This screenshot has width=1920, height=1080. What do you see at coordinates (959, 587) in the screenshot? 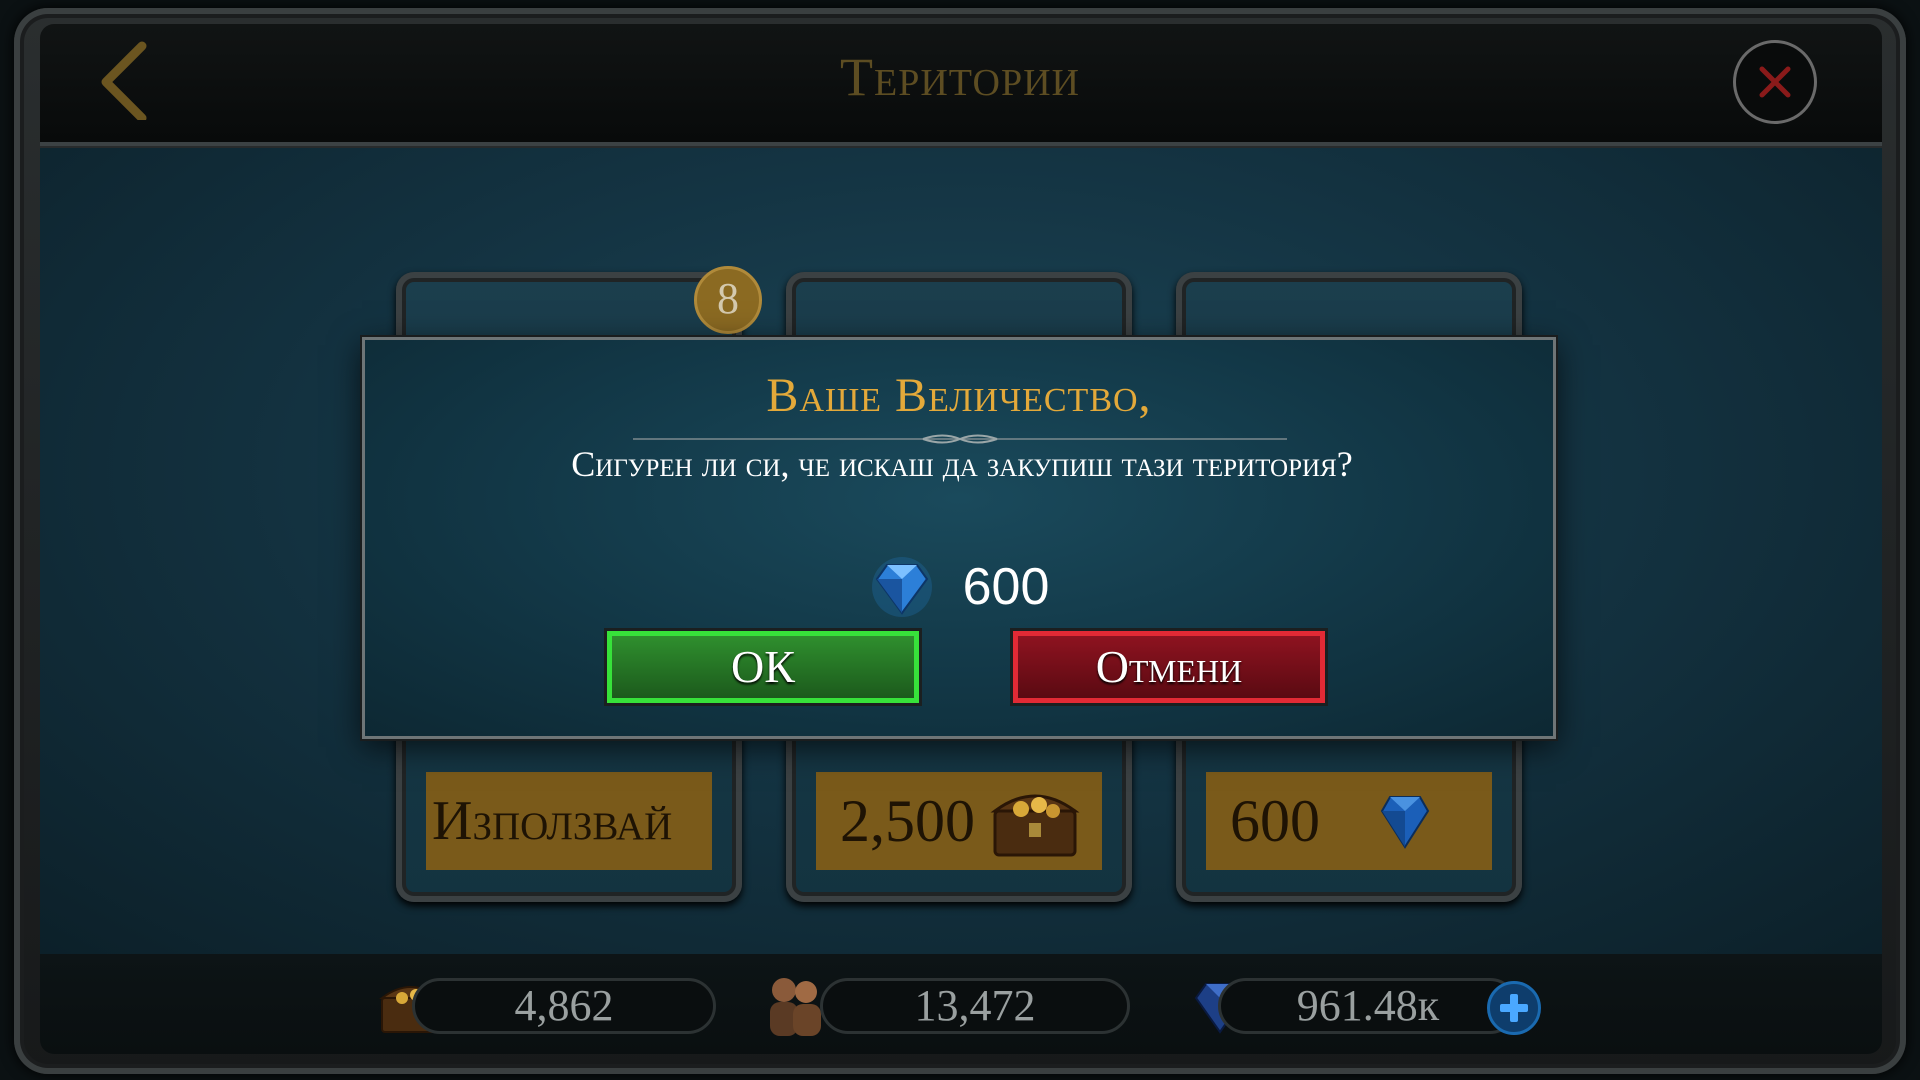
I see `cost-row: 600` at bounding box center [959, 587].